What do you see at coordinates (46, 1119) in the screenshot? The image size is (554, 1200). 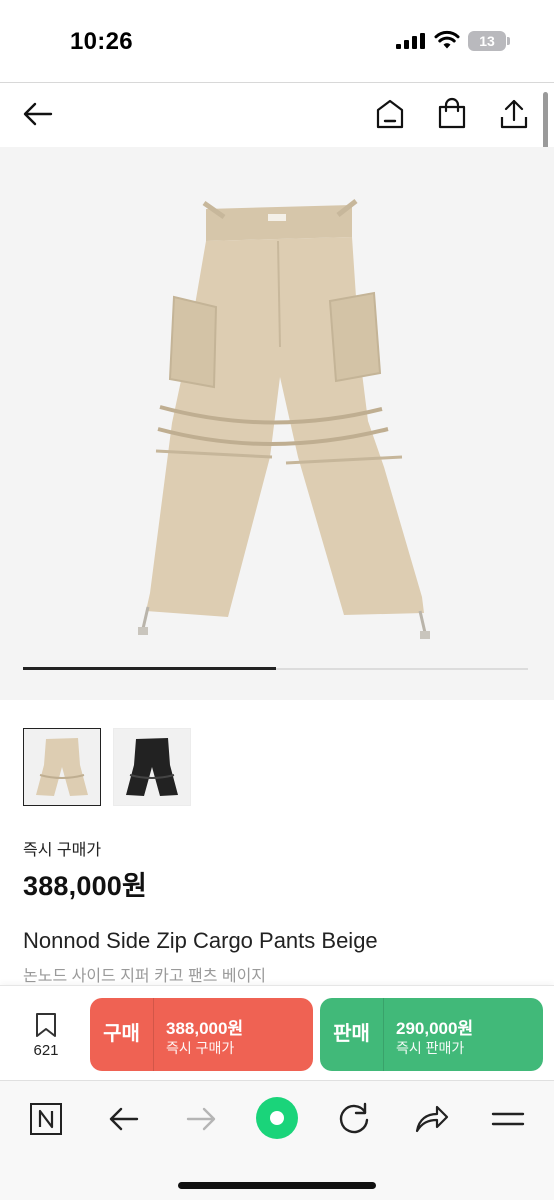 I see `naver-n-icon` at bounding box center [46, 1119].